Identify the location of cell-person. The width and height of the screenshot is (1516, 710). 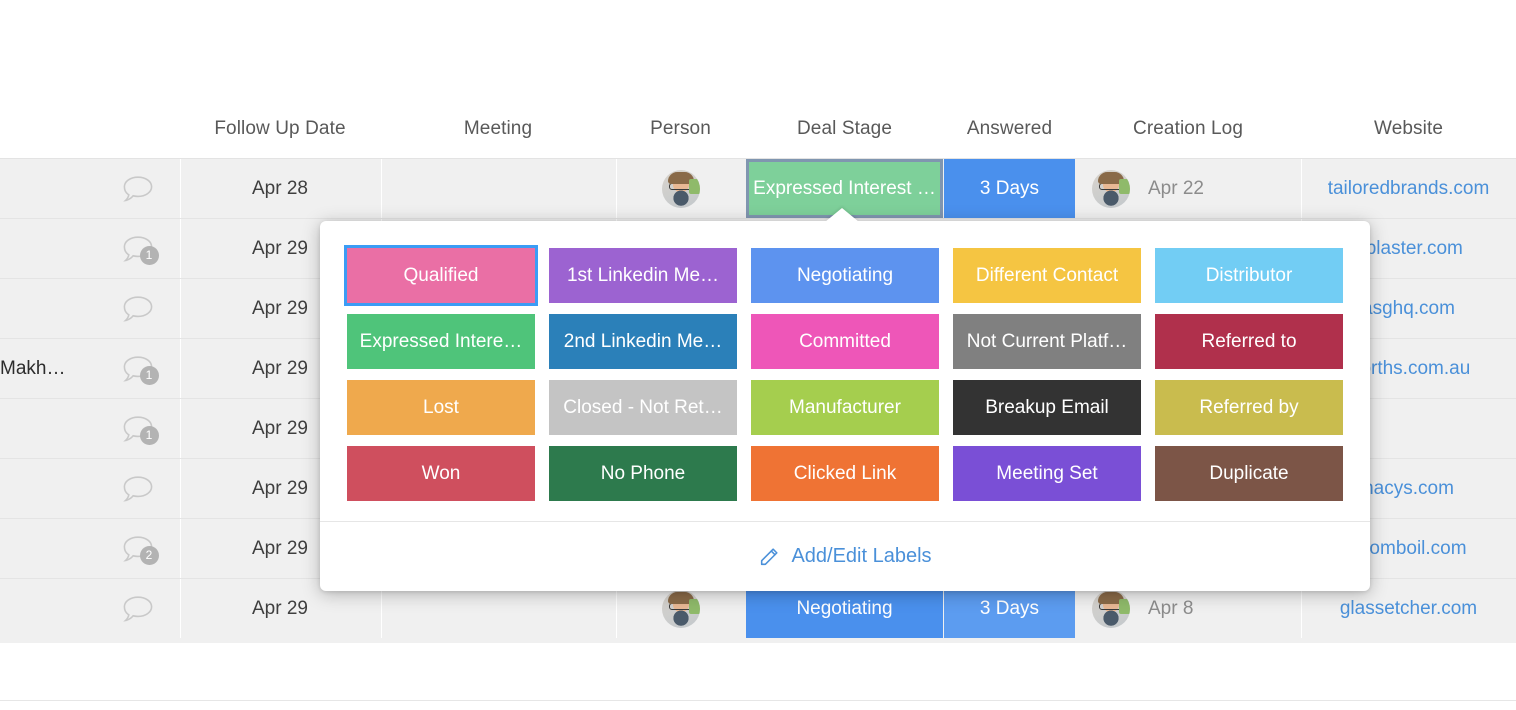
(680, 188).